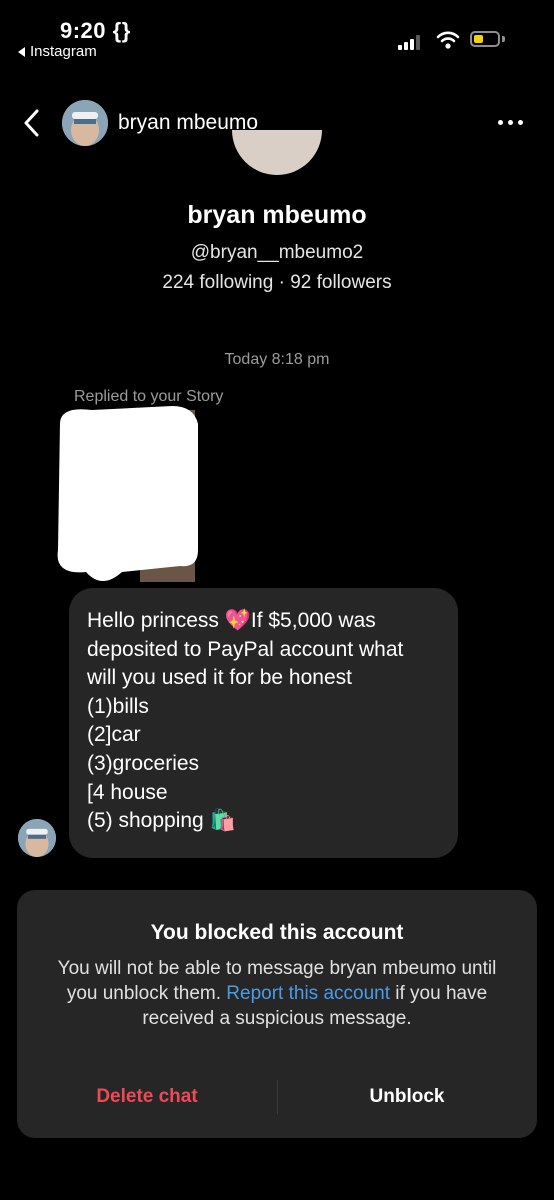 This screenshot has height=1200, width=554. What do you see at coordinates (510, 122) in the screenshot?
I see `more-horizontal-icon` at bounding box center [510, 122].